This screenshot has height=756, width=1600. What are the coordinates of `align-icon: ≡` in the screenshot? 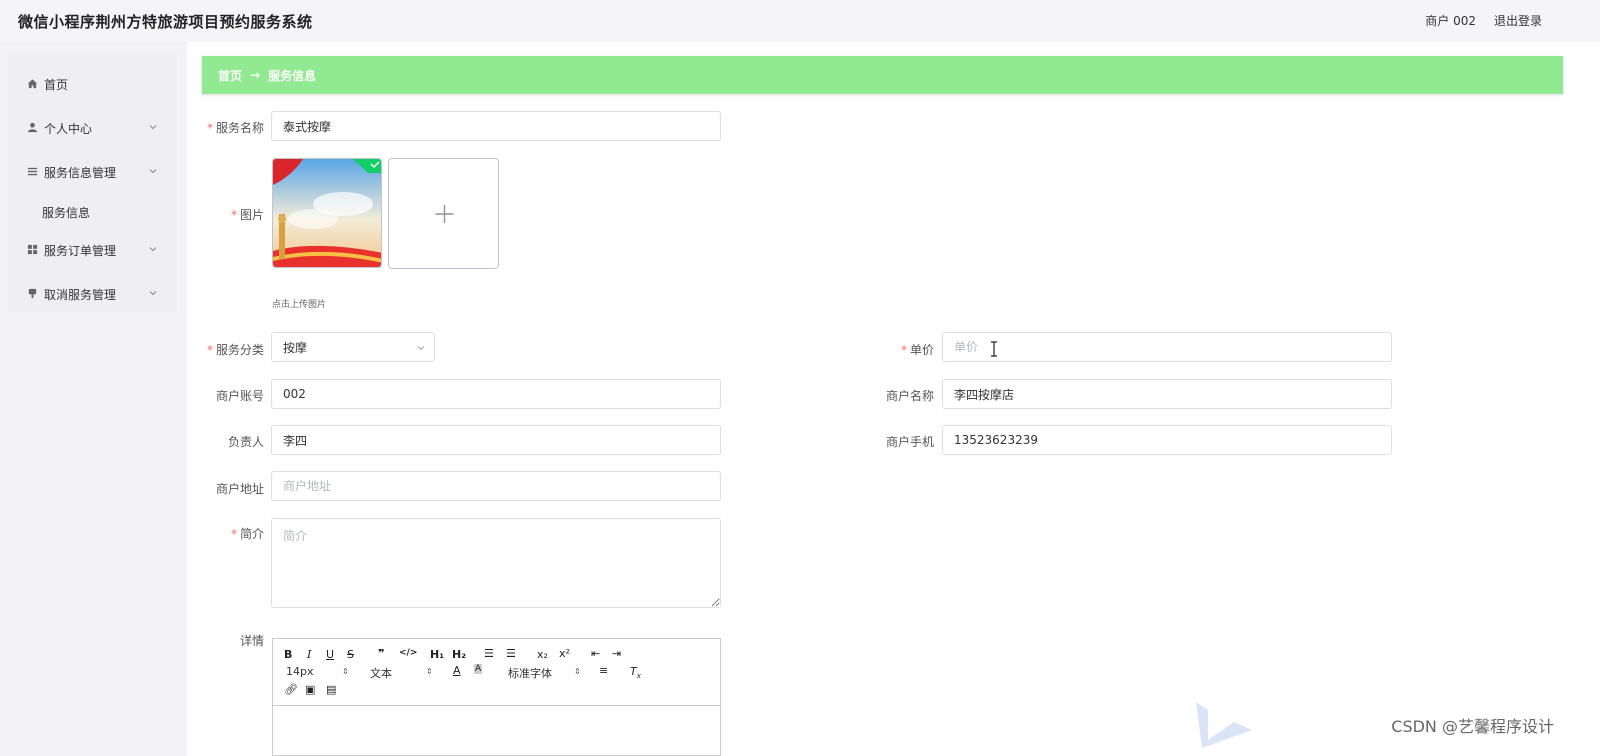 It's located at (603, 670).